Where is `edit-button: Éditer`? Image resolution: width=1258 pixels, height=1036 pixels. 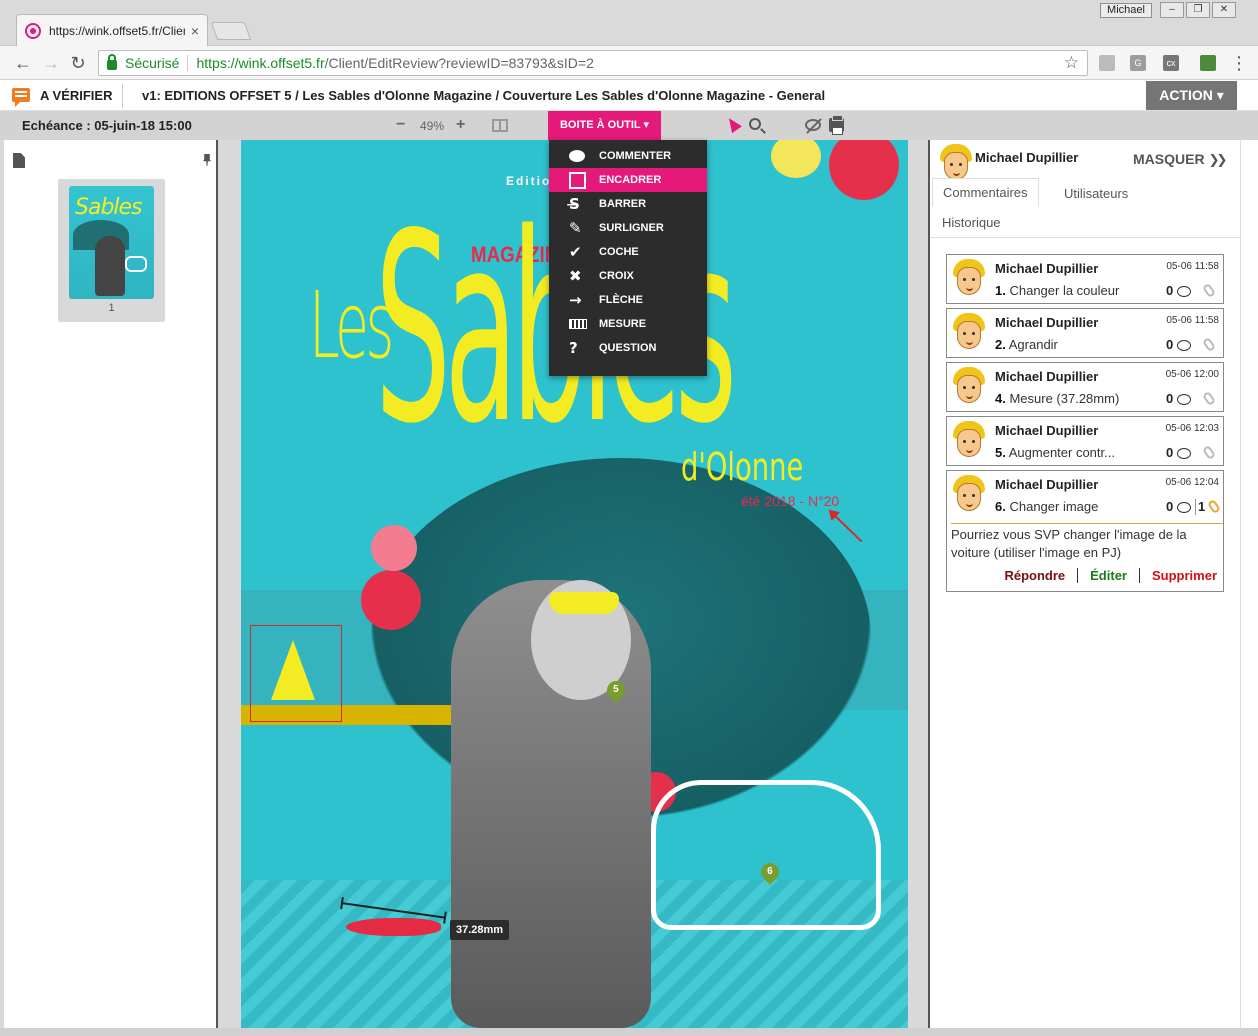 edit-button: Éditer is located at coordinates (1109, 575).